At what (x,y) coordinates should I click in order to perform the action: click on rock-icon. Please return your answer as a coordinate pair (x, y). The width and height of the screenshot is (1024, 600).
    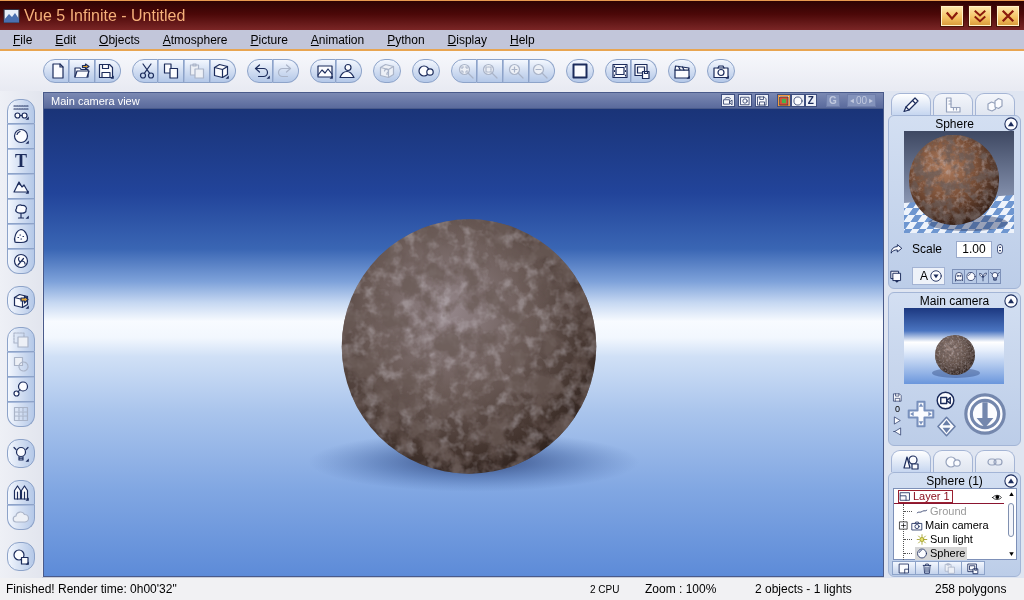
    Looking at the image, I should click on (21, 236).